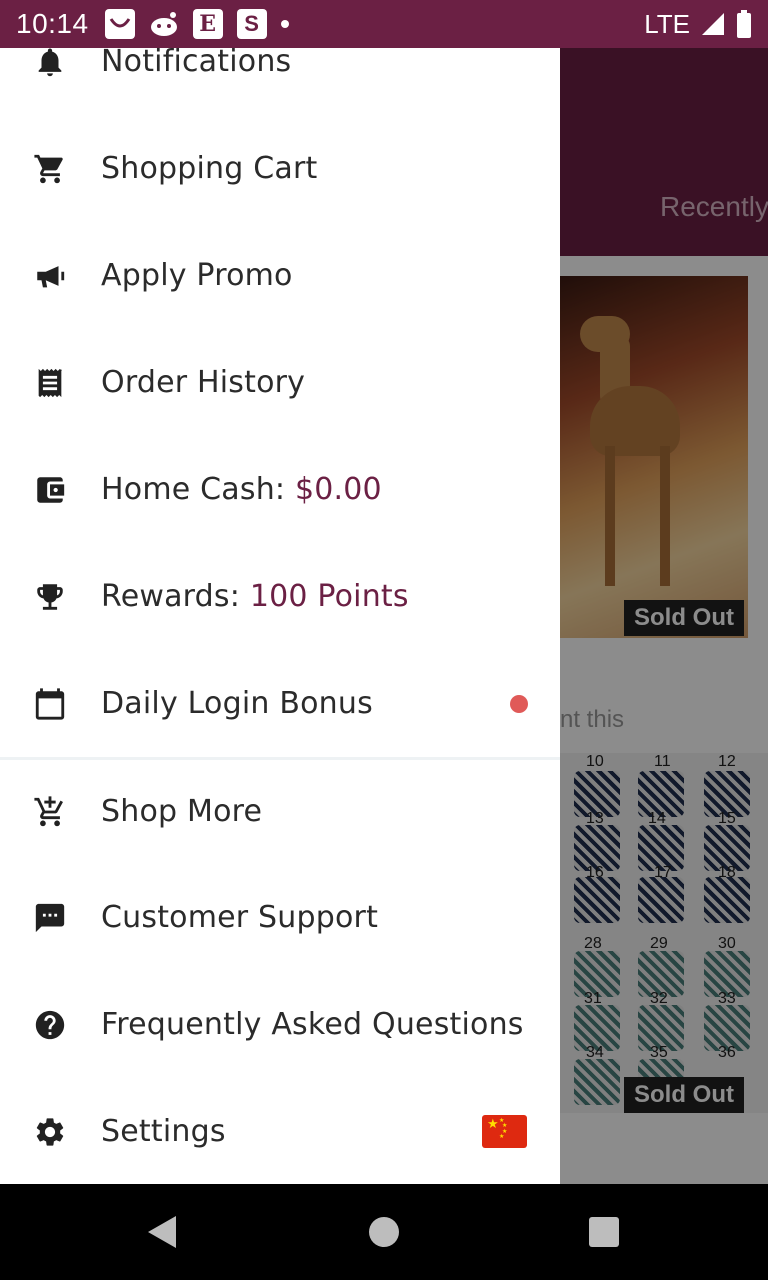 The height and width of the screenshot is (1280, 768). Describe the element at coordinates (604, 1232) in the screenshot. I see `recent-apps-icon` at that location.